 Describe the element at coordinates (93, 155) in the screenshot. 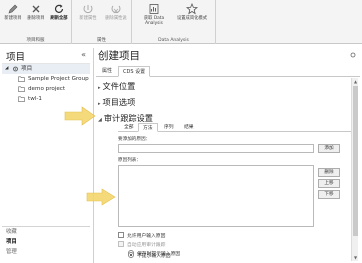

I see `panel-splitter` at that location.